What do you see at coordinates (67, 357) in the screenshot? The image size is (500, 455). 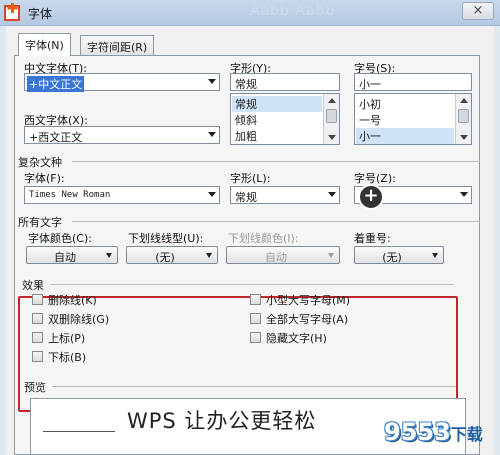 I see `subscript-label: 下标(B)` at bounding box center [67, 357].